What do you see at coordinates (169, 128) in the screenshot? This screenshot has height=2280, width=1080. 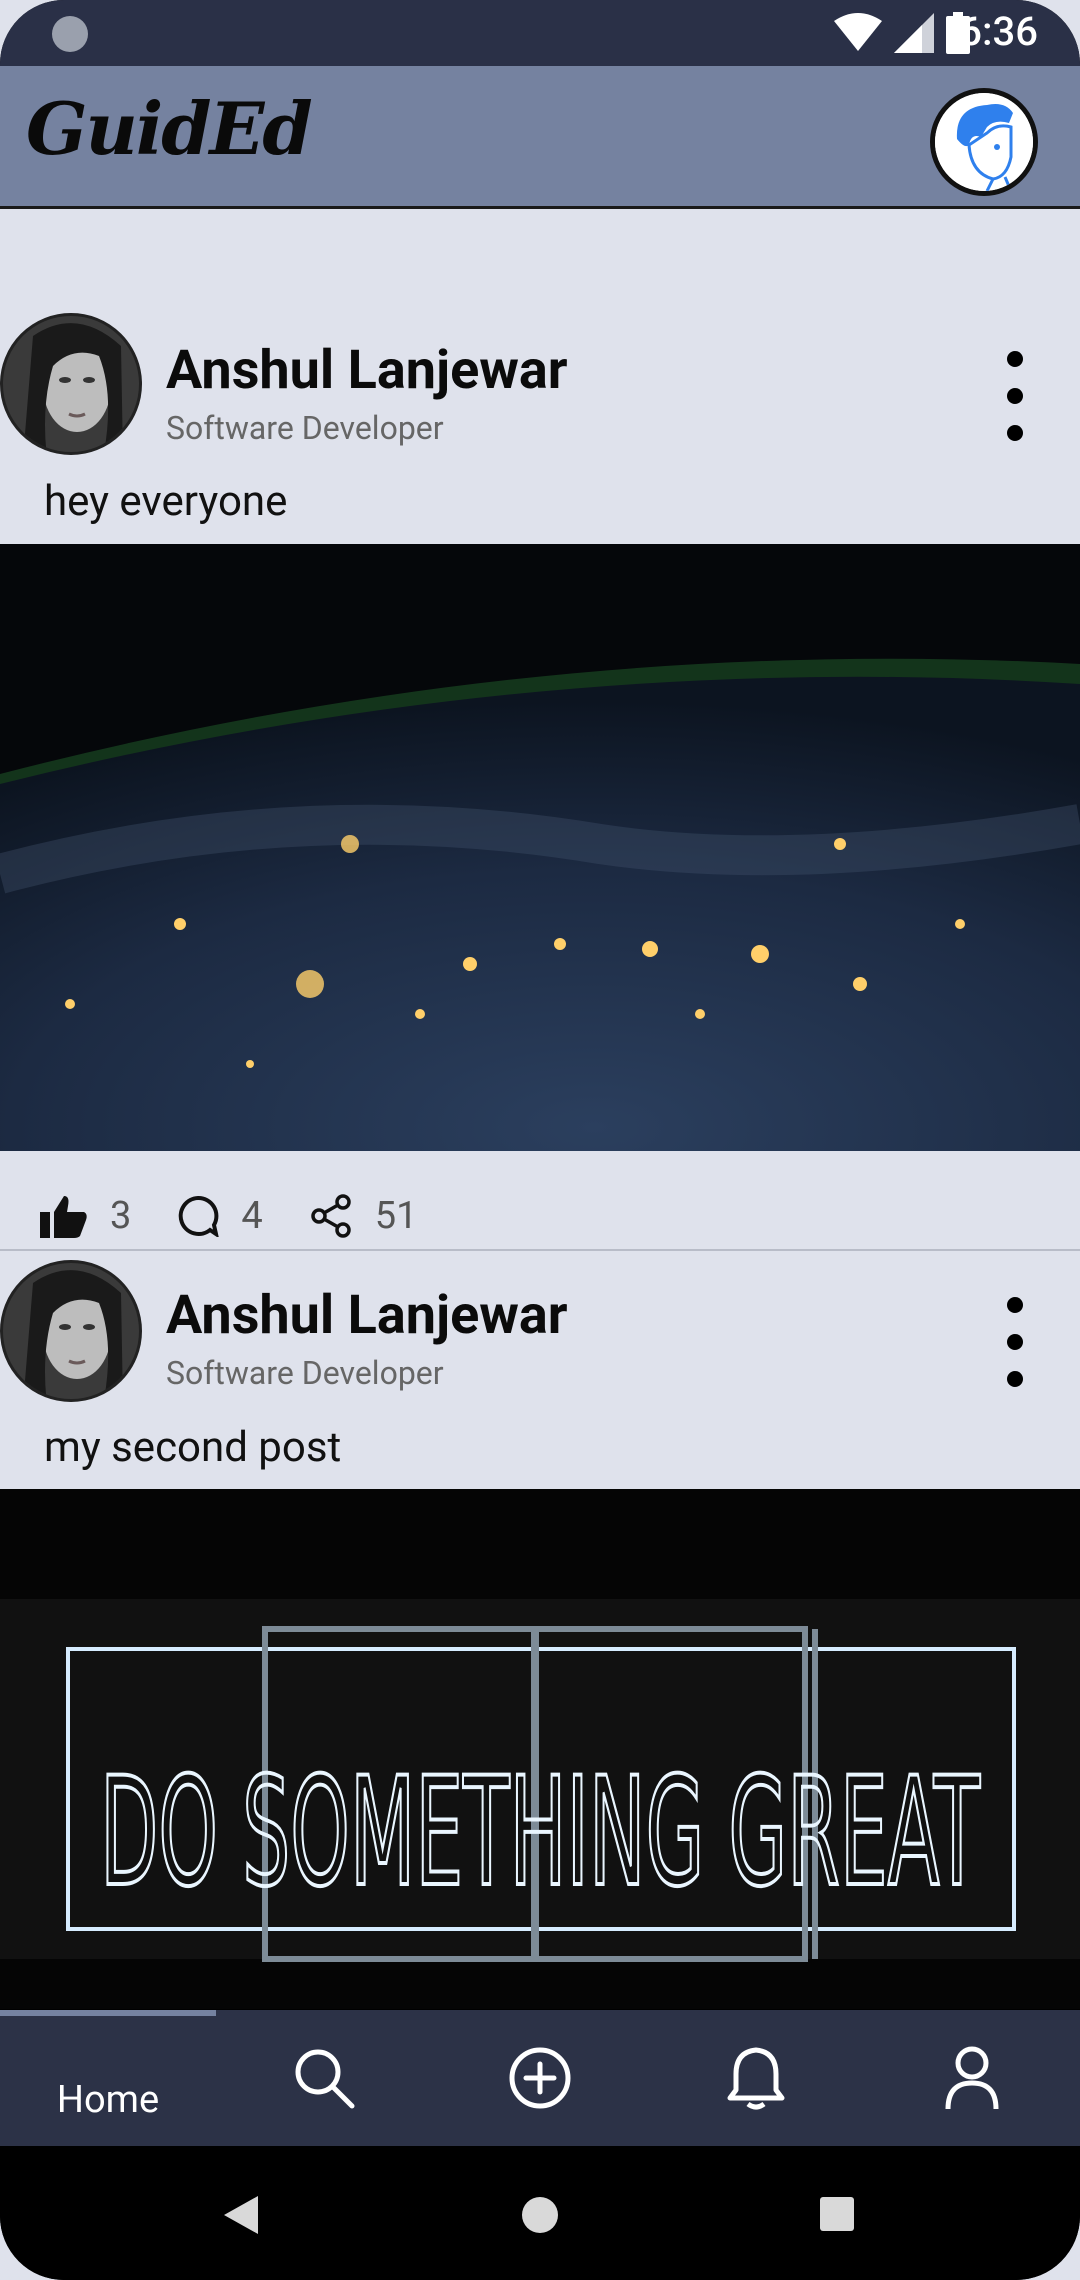 I see `app-logo: GuidEd` at bounding box center [169, 128].